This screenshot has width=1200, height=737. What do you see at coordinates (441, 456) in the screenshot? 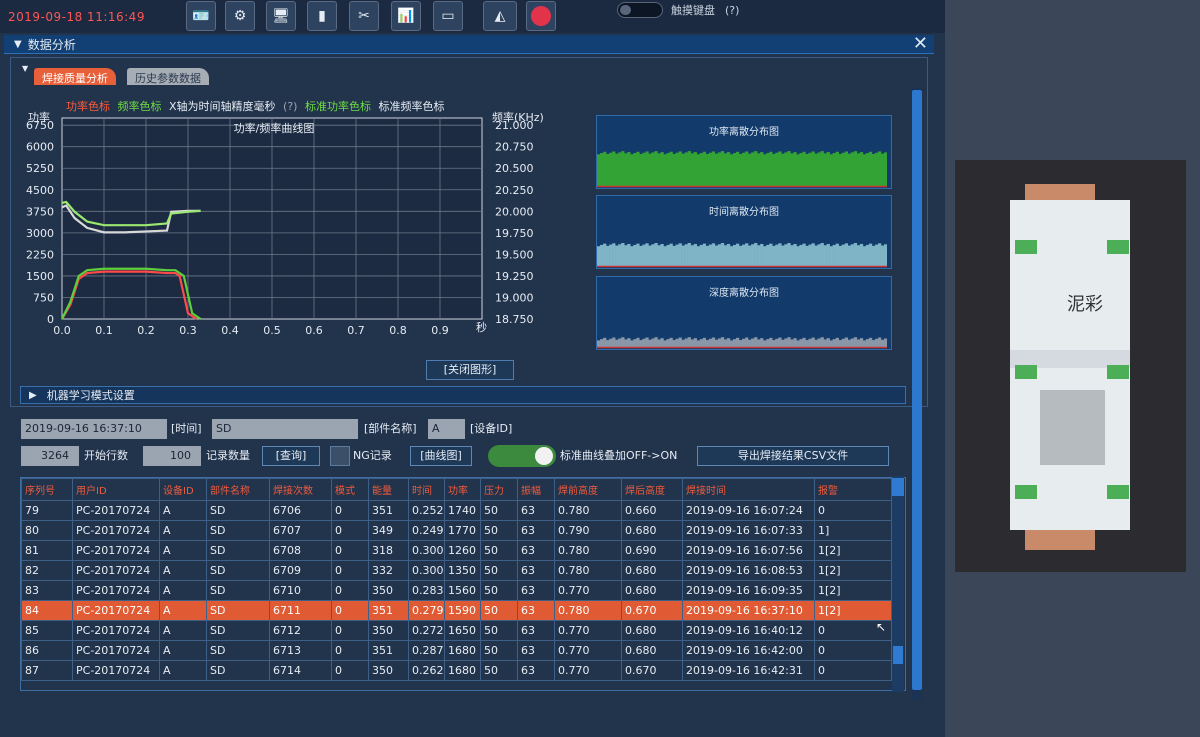
I see `curve-button: [曲线图]` at bounding box center [441, 456].